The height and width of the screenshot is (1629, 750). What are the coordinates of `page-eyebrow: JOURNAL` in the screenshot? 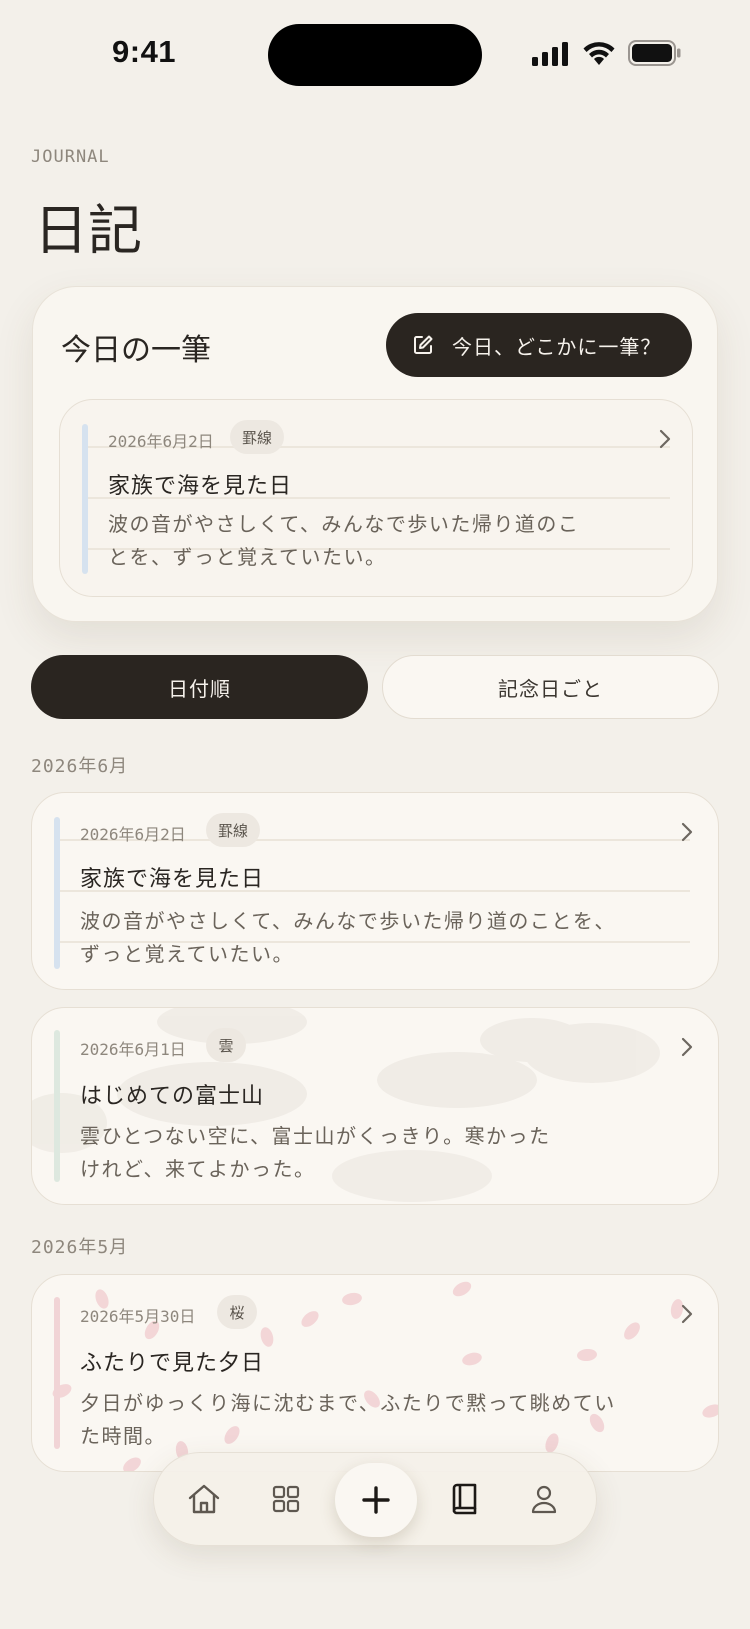 It's located at (70, 157).